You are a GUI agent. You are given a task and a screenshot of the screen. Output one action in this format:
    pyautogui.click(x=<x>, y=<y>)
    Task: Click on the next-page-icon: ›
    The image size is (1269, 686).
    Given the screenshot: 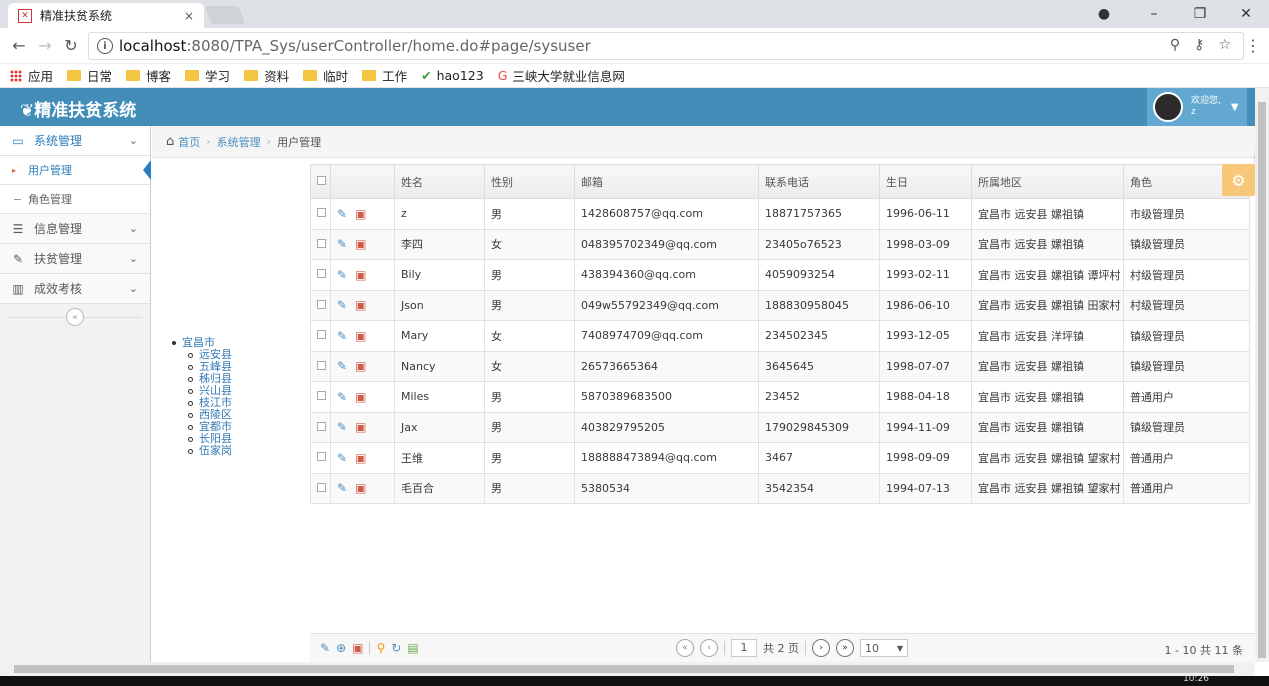 What is the action you would take?
    pyautogui.click(x=821, y=648)
    